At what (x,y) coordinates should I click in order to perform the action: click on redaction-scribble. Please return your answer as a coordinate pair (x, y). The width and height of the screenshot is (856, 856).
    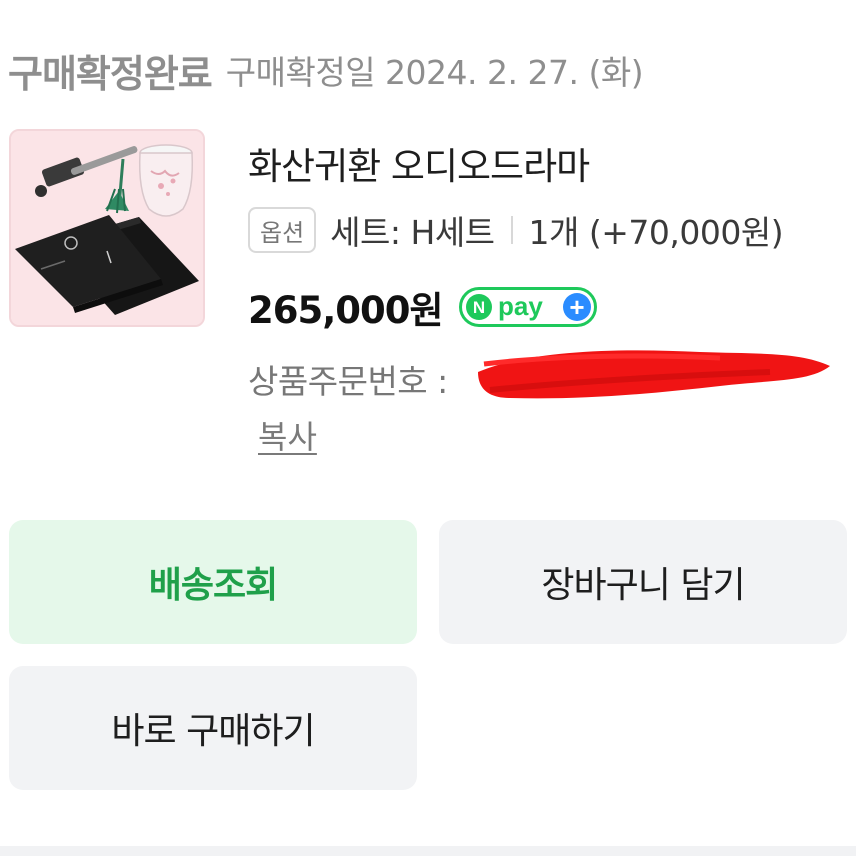
    Looking at the image, I should click on (654, 374).